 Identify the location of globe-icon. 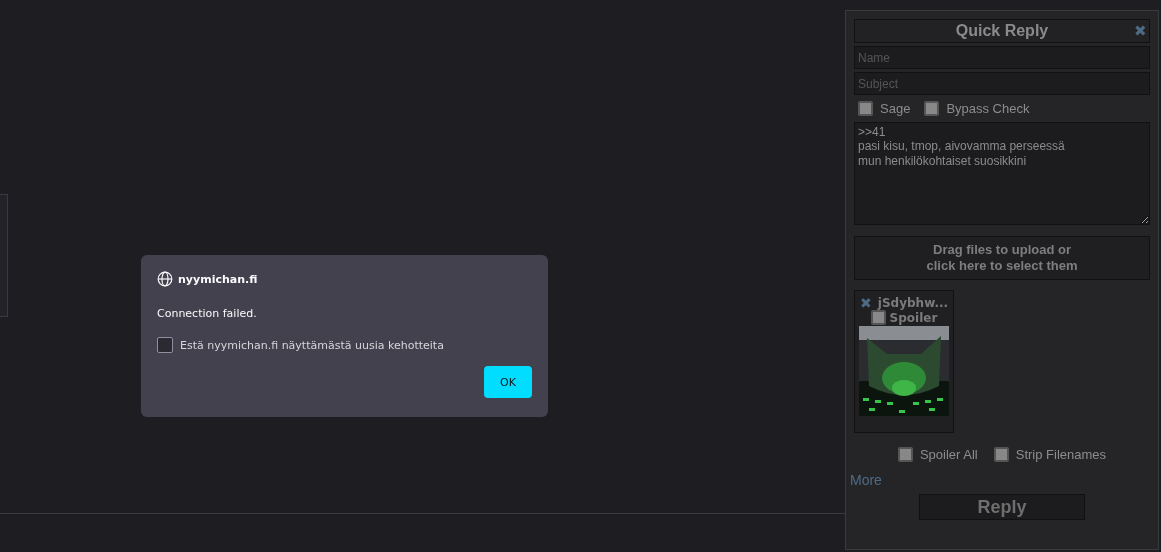
(165, 279).